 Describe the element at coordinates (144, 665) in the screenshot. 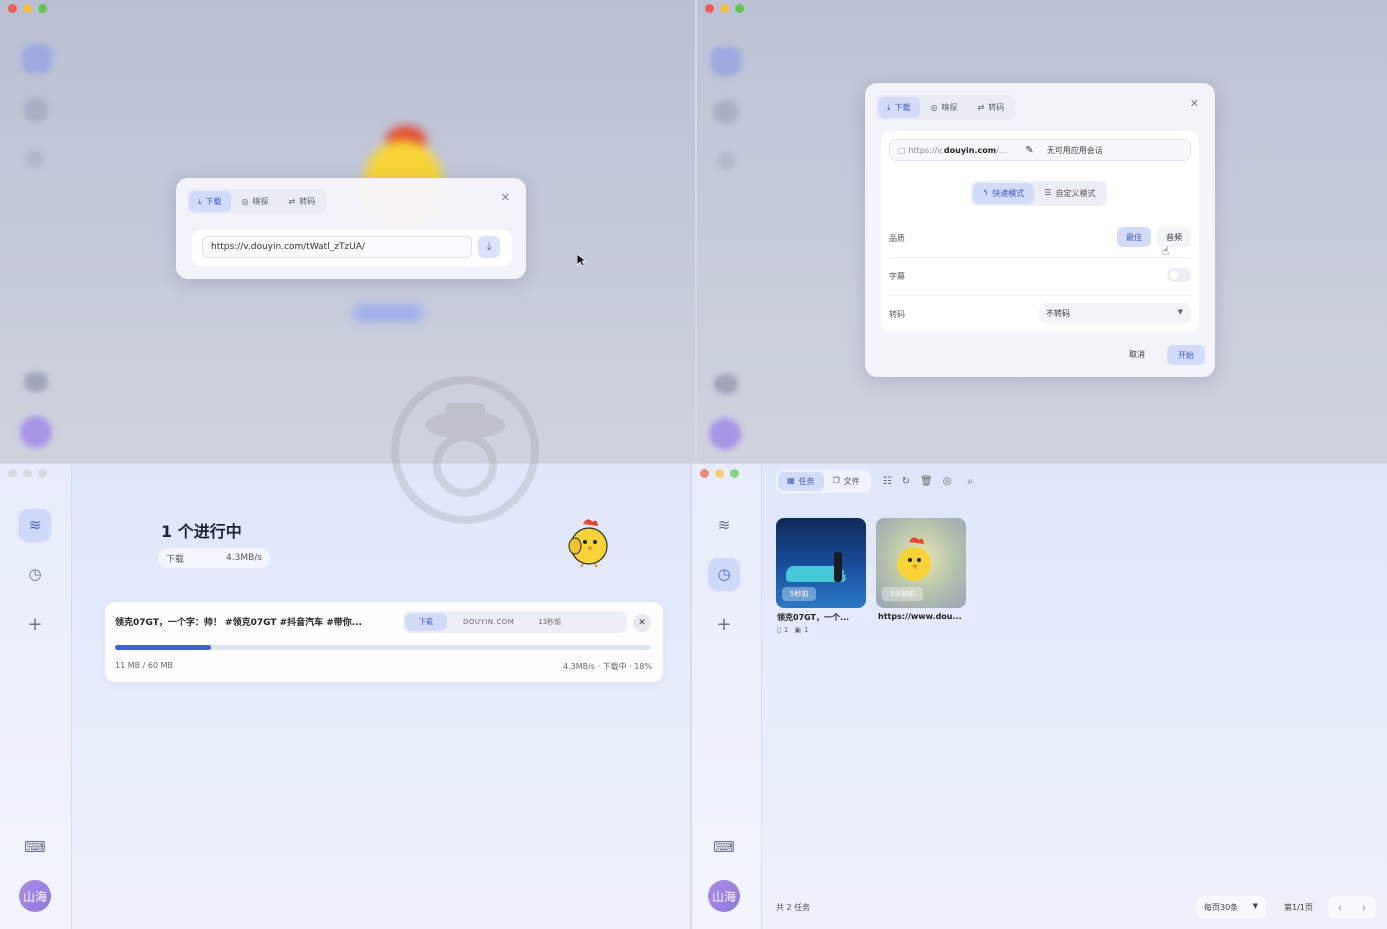

I see `task-size: 11 MB / 60 MB` at that location.